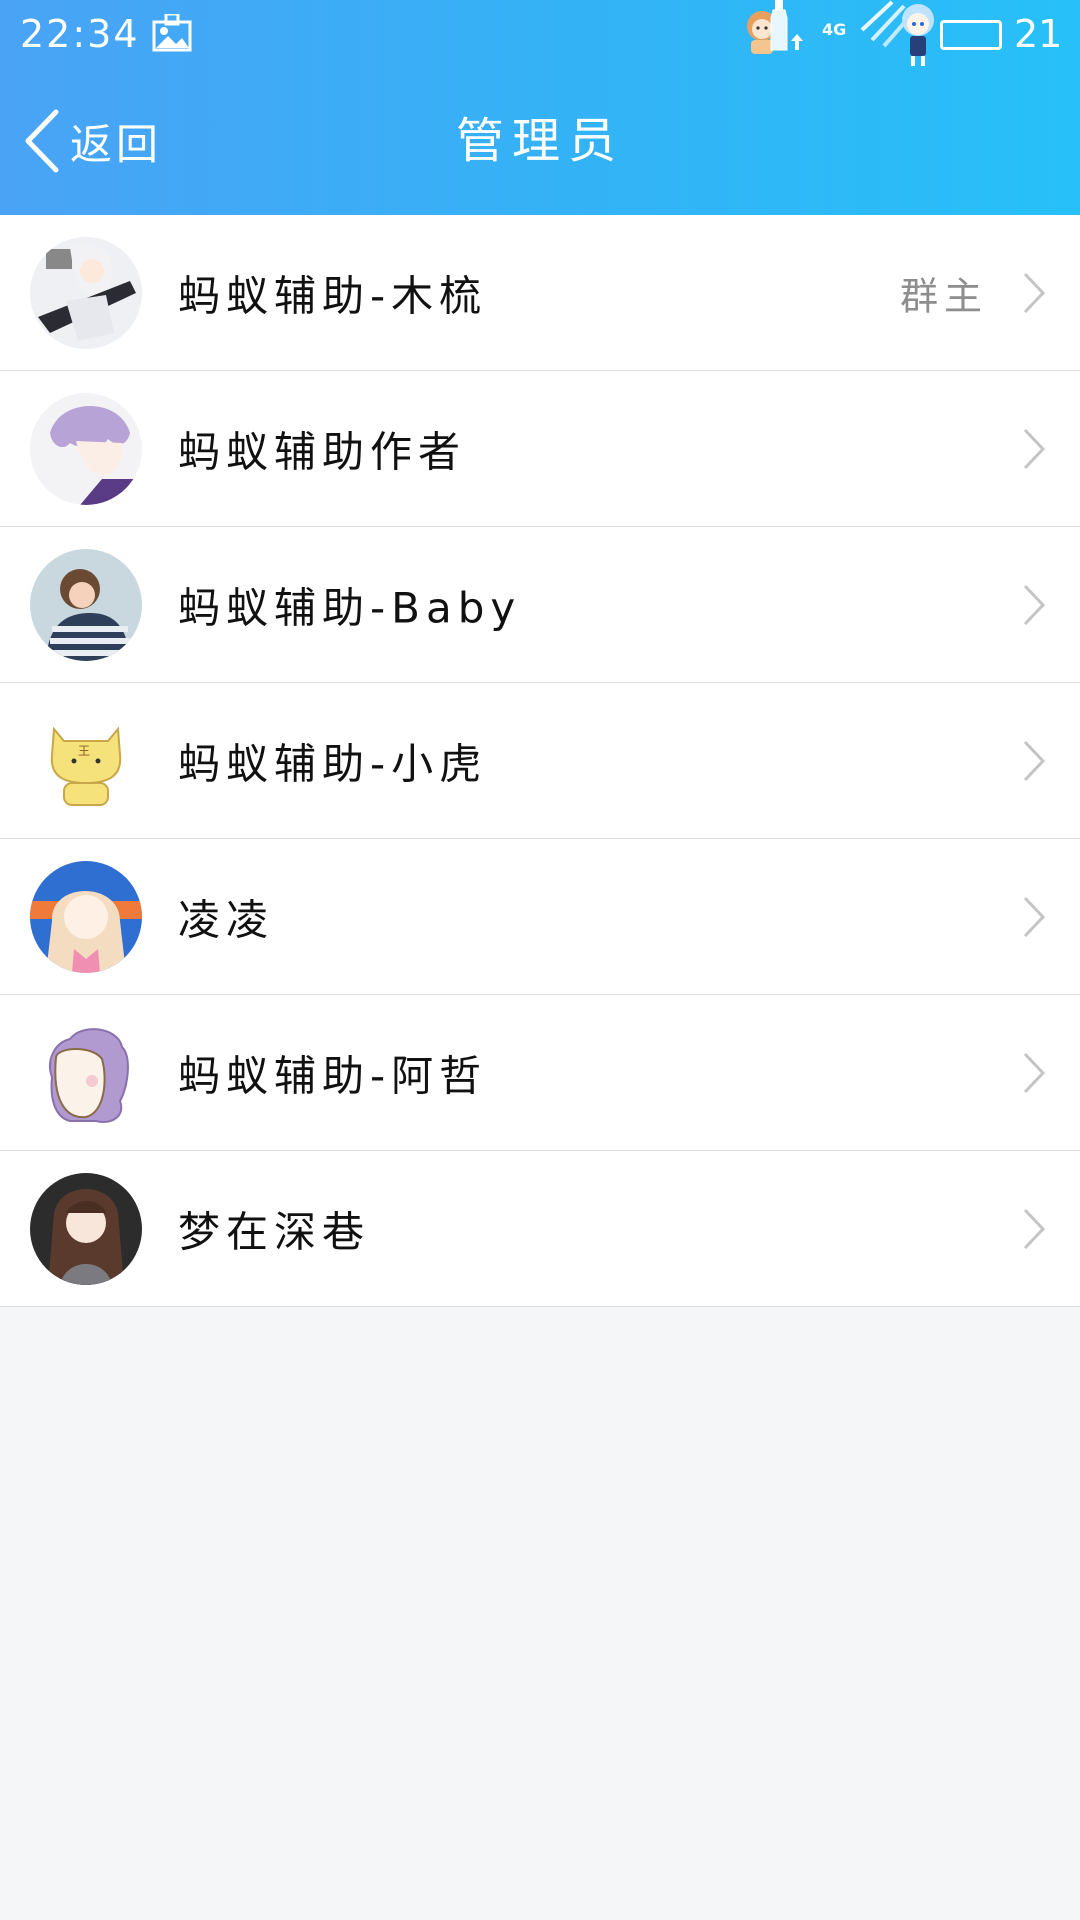 The width and height of the screenshot is (1080, 1920). I want to click on page-title: 管理员, so click(539, 141).